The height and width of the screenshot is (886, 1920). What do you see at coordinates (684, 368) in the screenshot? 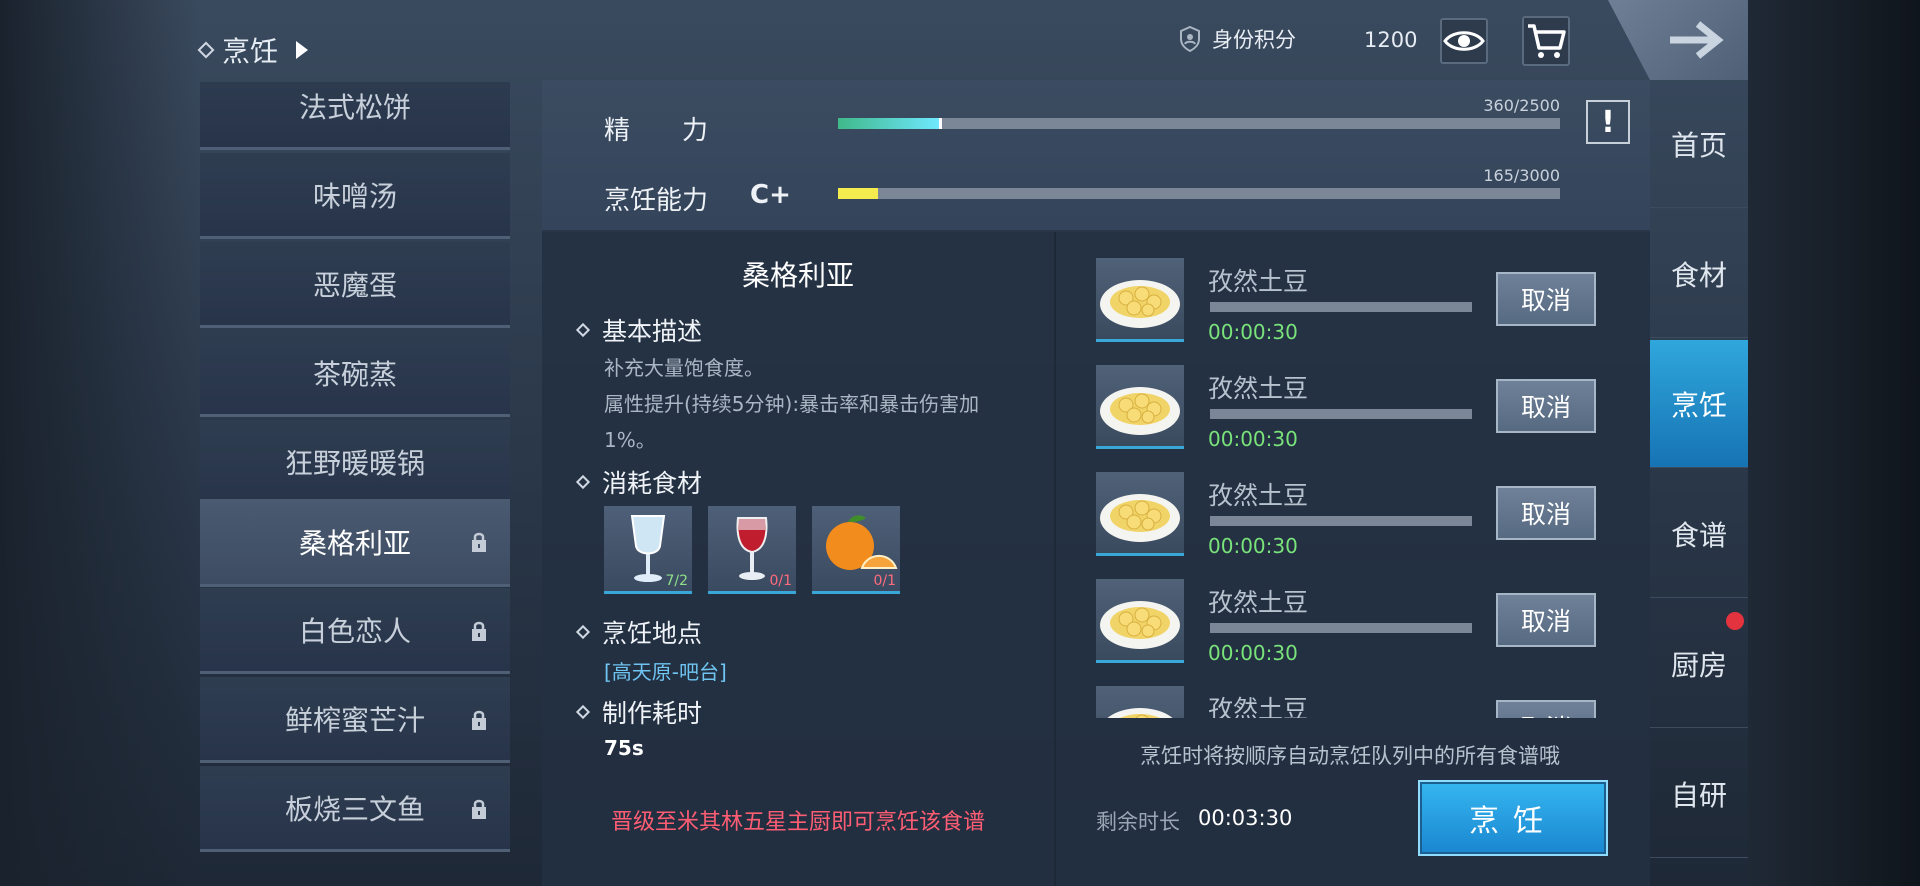
I see `description-line: 补充大量饱食度。` at bounding box center [684, 368].